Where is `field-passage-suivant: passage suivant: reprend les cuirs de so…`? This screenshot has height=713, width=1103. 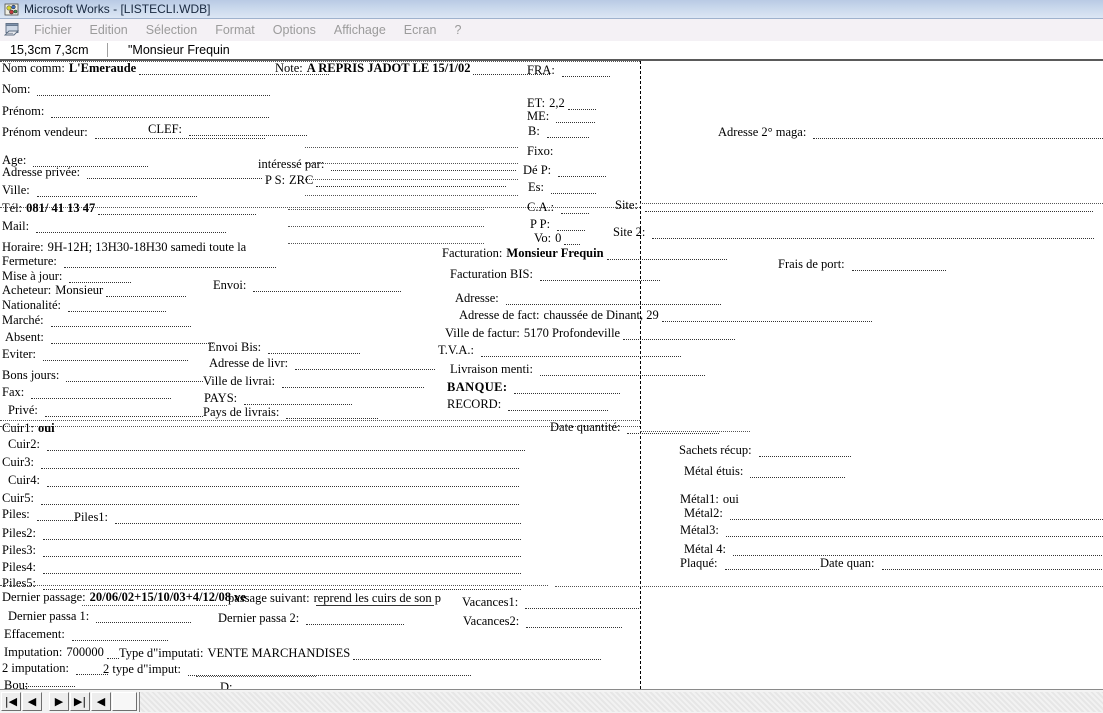
field-passage-suivant: passage suivant: reprend les cuirs de so… is located at coordinates (334, 598).